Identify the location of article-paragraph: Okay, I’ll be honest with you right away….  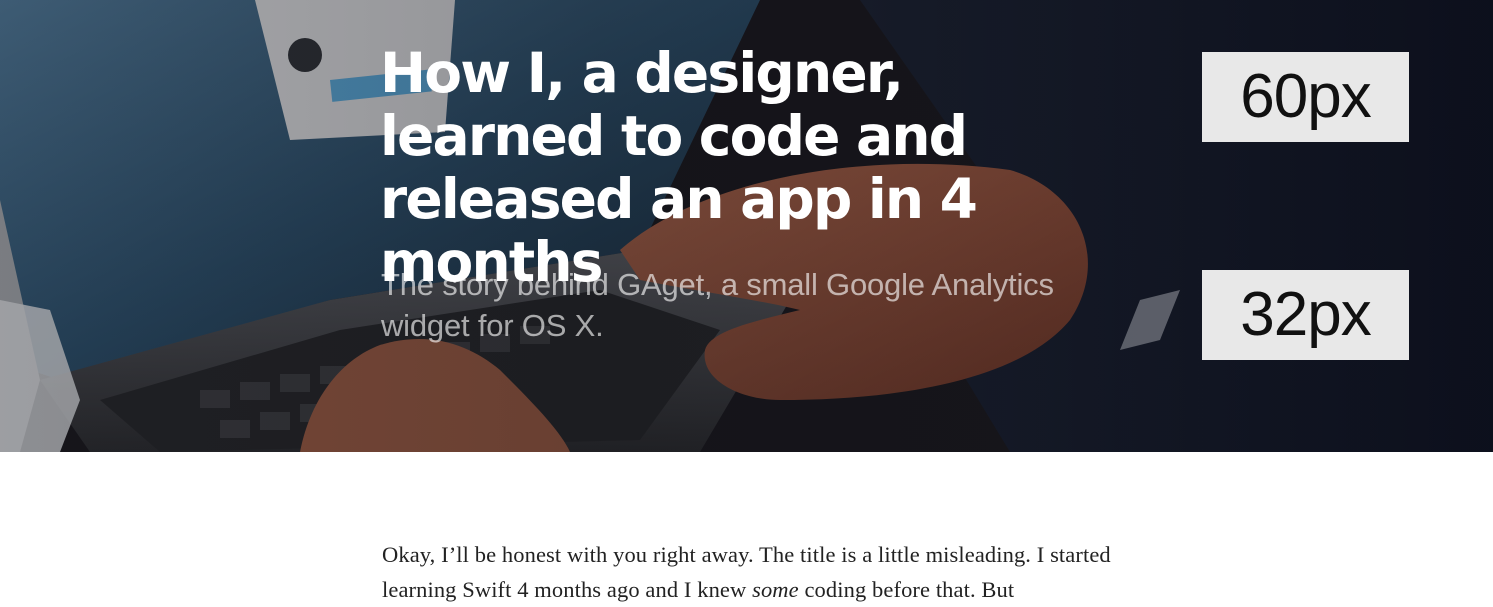
(752, 572).